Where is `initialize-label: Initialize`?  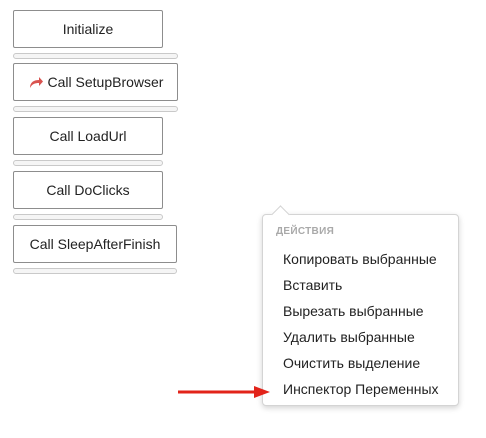
initialize-label: Initialize is located at coordinates (88, 29).